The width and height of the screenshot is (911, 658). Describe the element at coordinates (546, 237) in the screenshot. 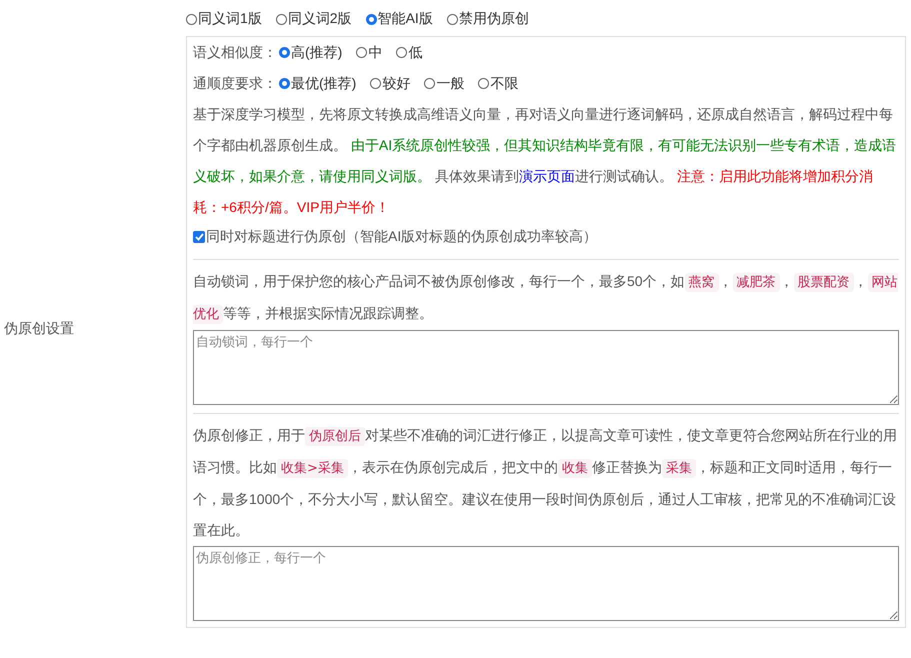

I see `title-checkbox-option: 同时对标题进行伪原创（智能AI版对标题的伪原创成功率较高）` at that location.